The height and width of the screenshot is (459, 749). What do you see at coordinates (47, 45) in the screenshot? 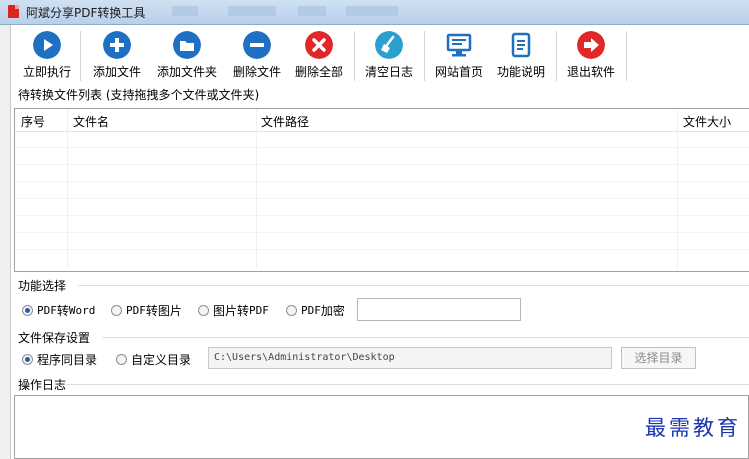
I see `play-icon` at bounding box center [47, 45].